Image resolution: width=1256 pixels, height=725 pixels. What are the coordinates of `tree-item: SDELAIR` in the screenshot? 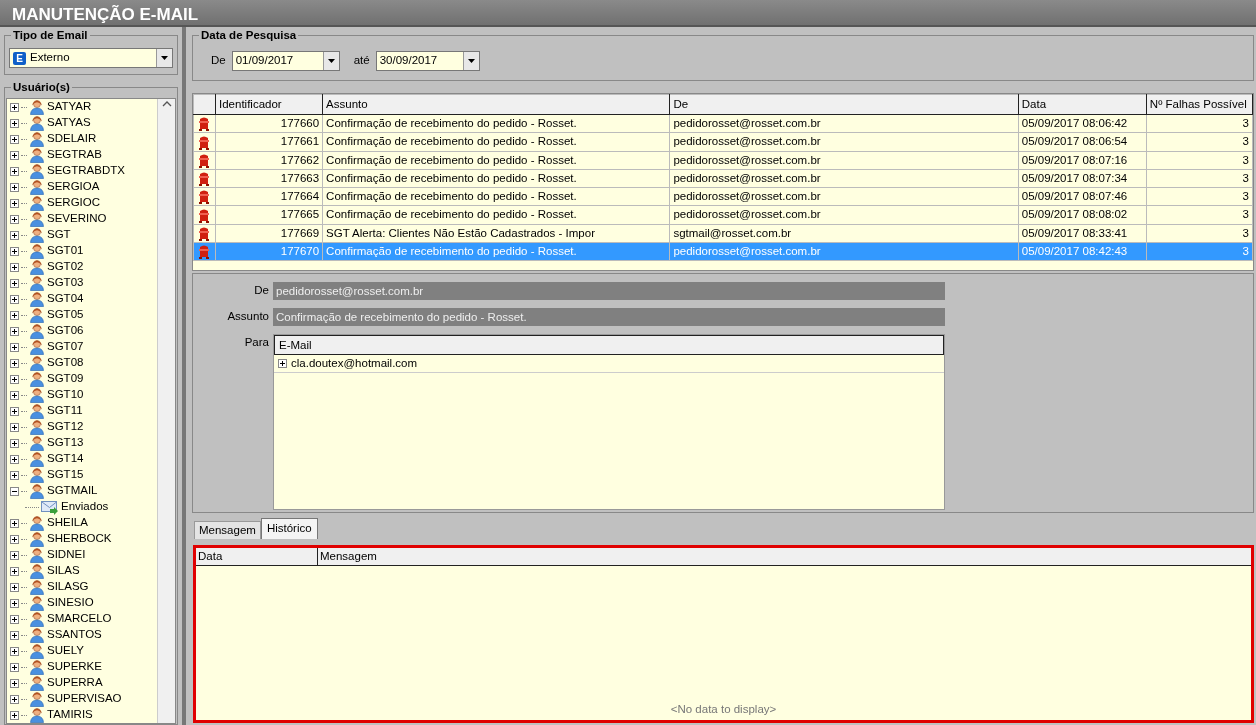 It's located at (82, 139).